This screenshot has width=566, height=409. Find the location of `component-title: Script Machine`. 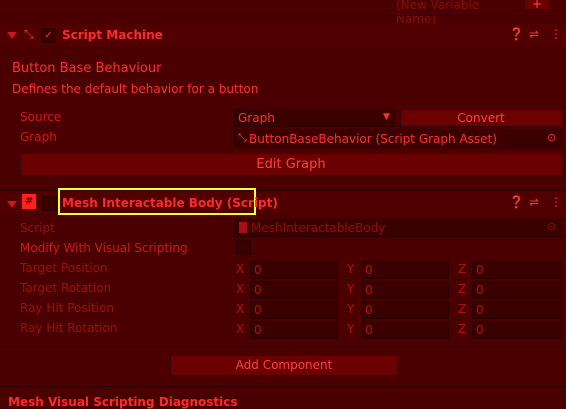

component-title: Script Machine is located at coordinates (112, 35).